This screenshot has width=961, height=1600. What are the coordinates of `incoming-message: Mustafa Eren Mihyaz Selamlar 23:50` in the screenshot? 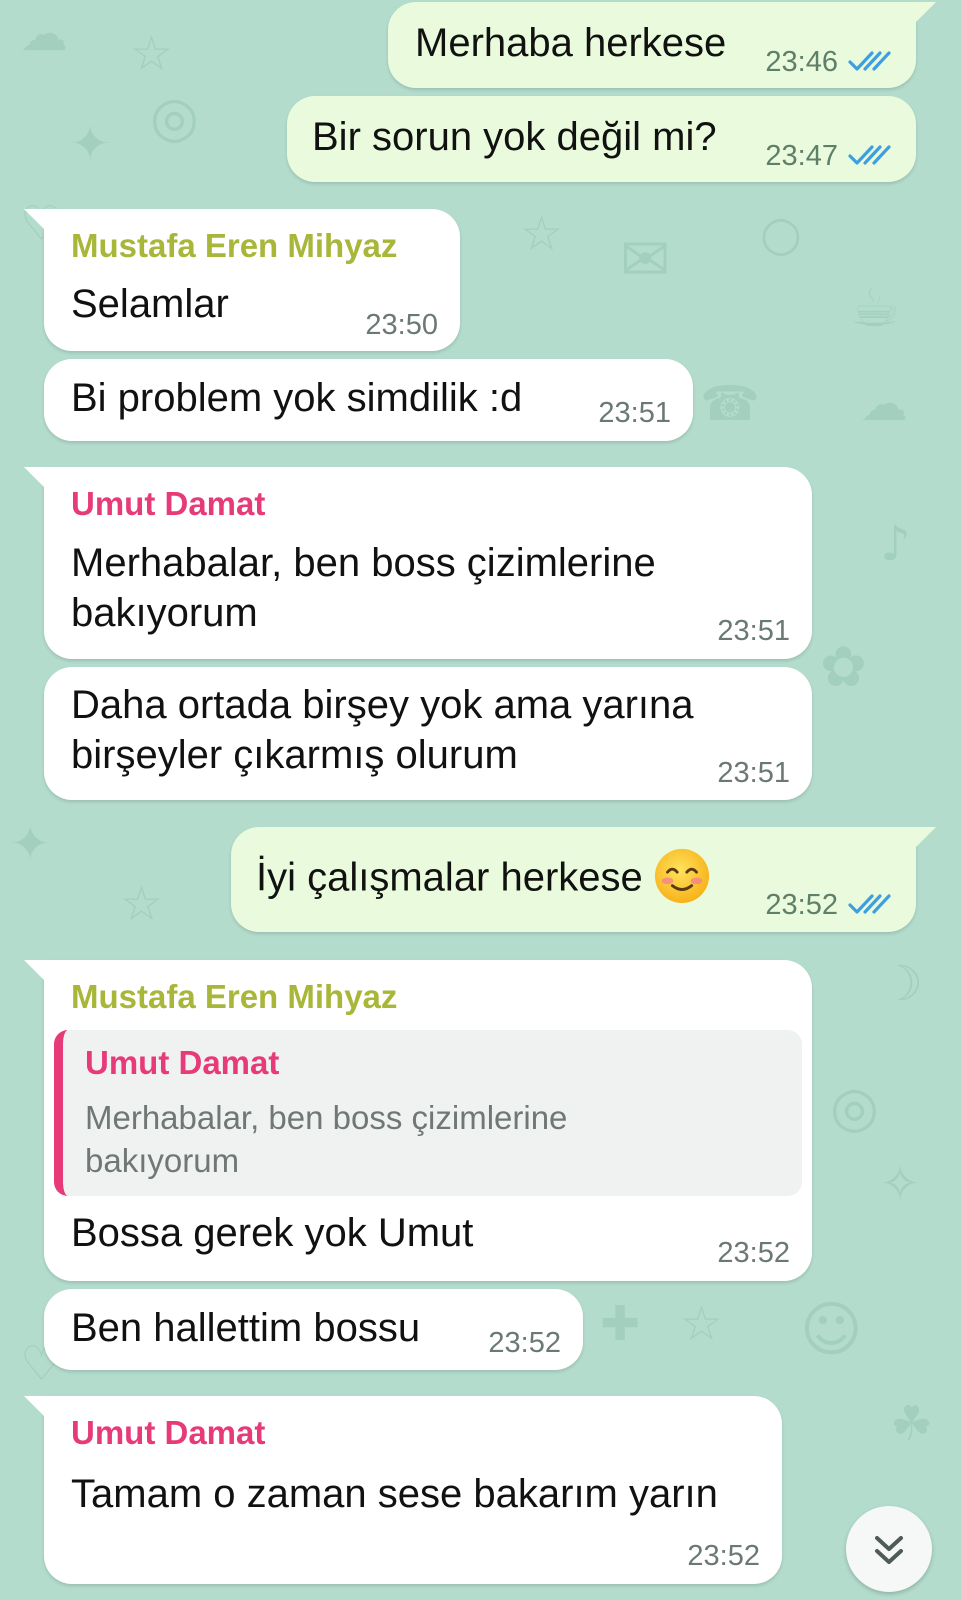 It's located at (242, 280).